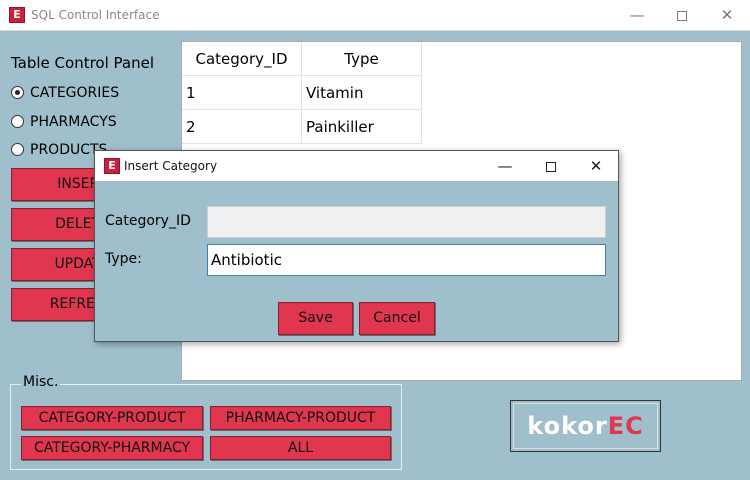 This screenshot has width=750, height=480. Describe the element at coordinates (73, 122) in the screenshot. I see `radio-label: PHARMACYS` at that location.